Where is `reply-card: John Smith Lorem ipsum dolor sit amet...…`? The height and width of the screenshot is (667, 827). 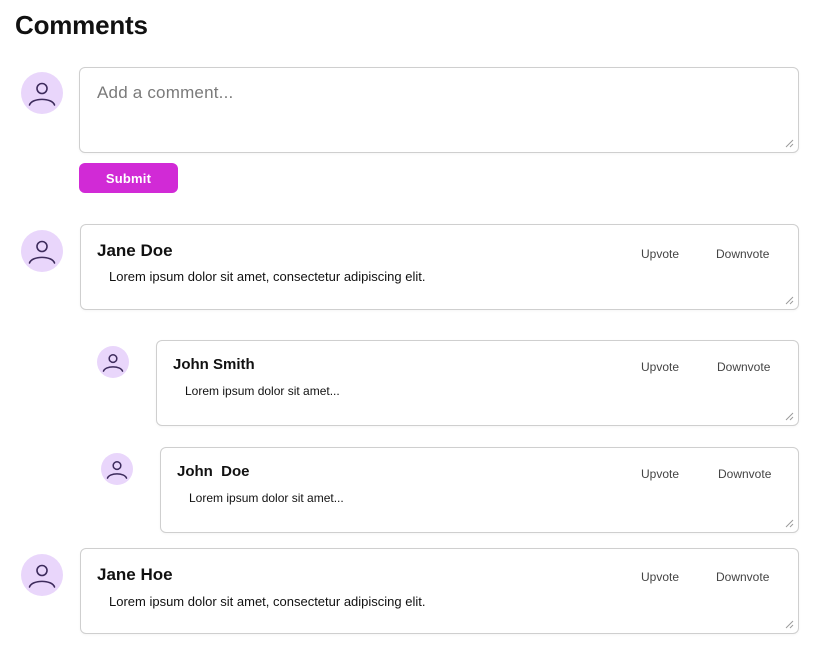 reply-card: John Smith Lorem ipsum dolor sit amet...… is located at coordinates (477, 383).